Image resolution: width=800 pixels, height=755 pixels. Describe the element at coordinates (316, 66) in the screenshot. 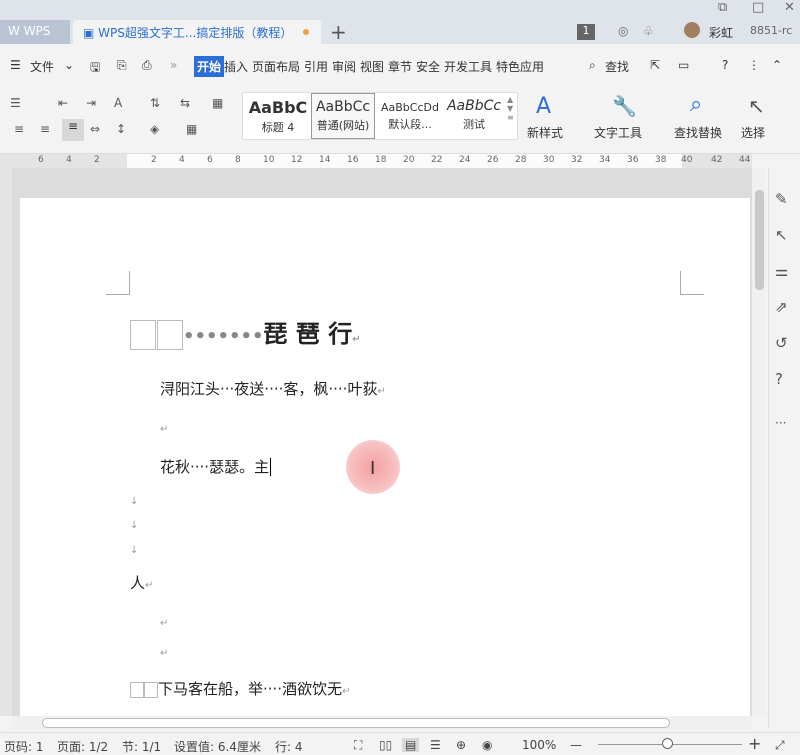

I see `tab-reference: 引用` at that location.